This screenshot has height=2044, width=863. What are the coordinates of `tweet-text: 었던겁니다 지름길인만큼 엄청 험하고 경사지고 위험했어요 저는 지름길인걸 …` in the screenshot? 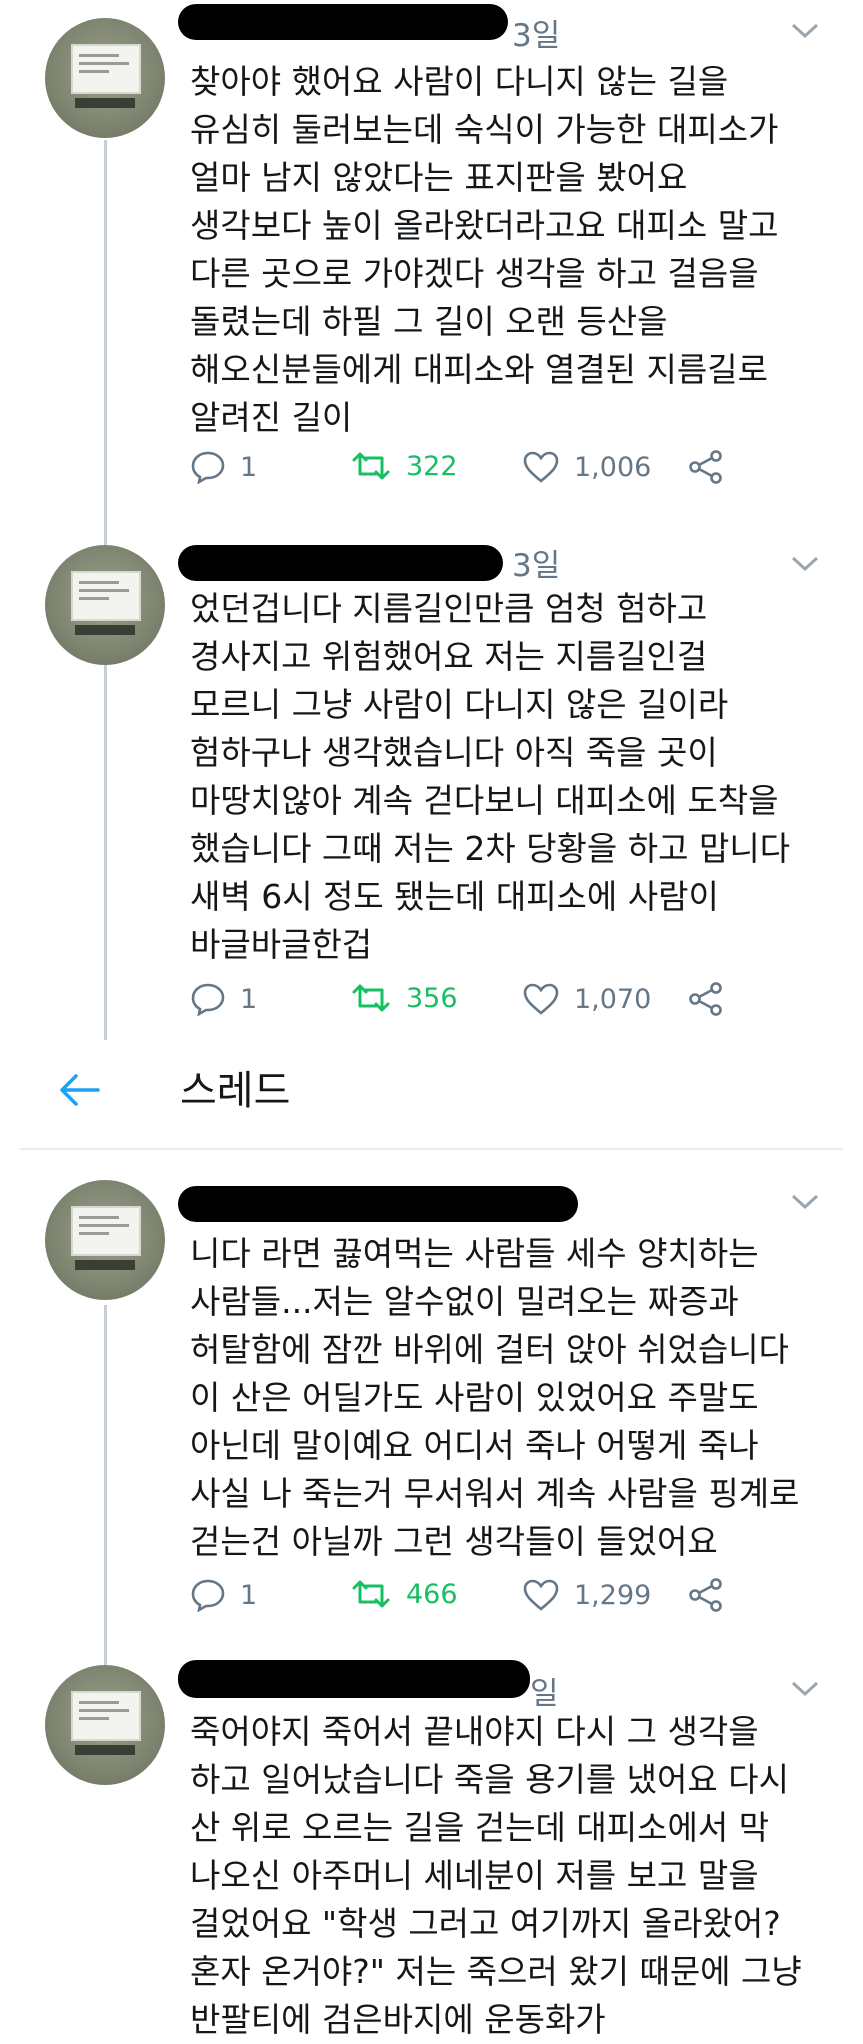 It's located at (490, 776).